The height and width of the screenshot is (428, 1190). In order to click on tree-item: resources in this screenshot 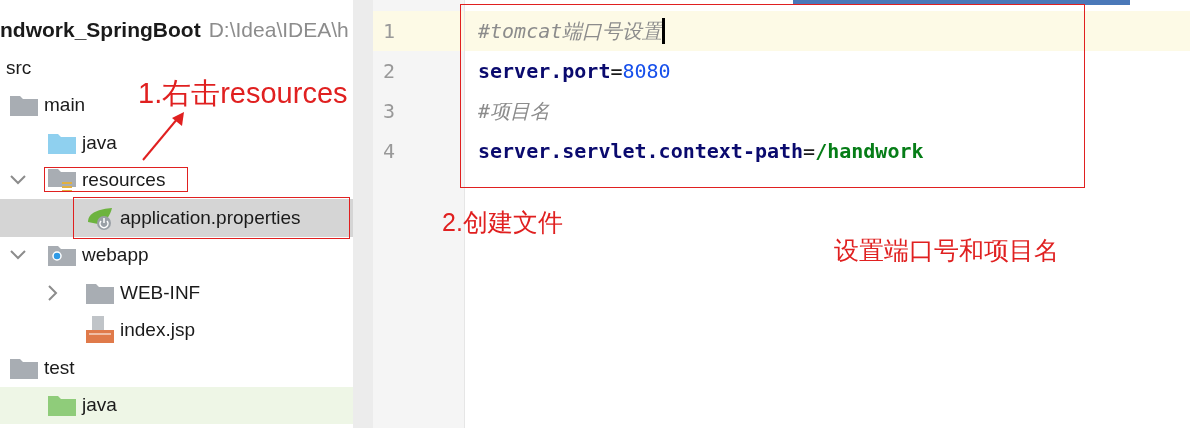, I will do `click(124, 180)`.